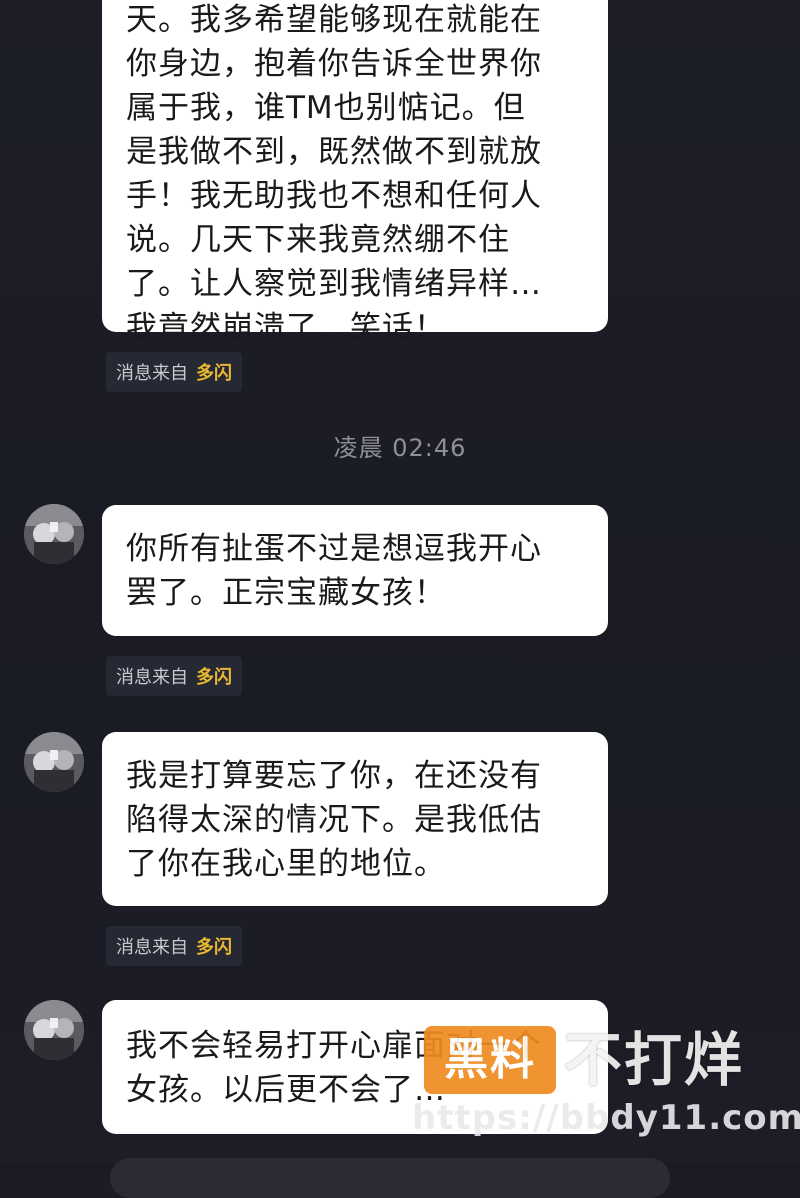  I want to click on message-text: 是我做不到，既然做不到就放, so click(334, 152).